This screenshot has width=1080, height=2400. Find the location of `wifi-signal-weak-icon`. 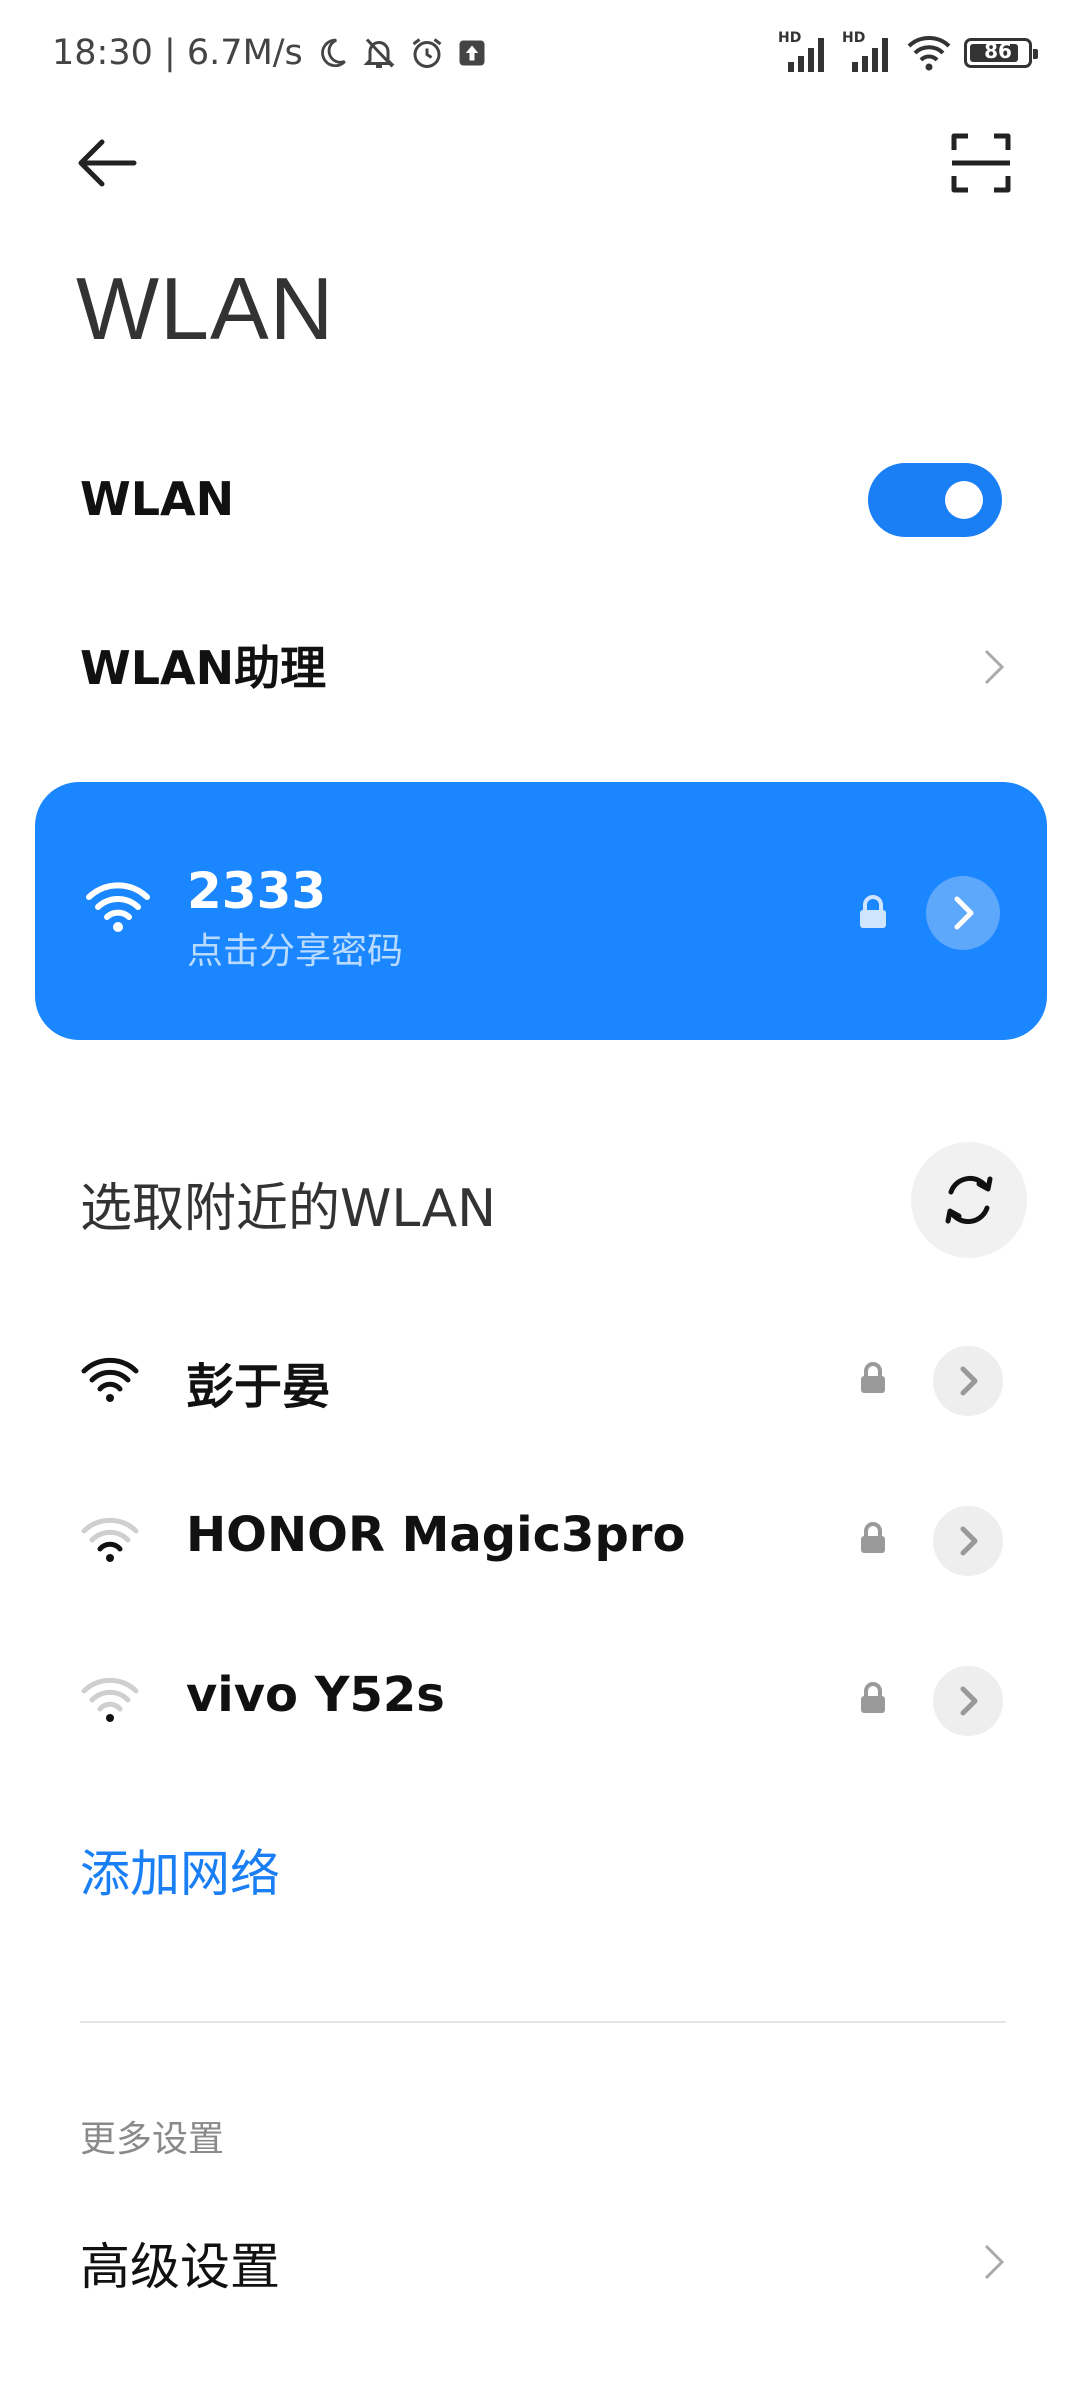

wifi-signal-weak-icon is located at coordinates (110, 1540).